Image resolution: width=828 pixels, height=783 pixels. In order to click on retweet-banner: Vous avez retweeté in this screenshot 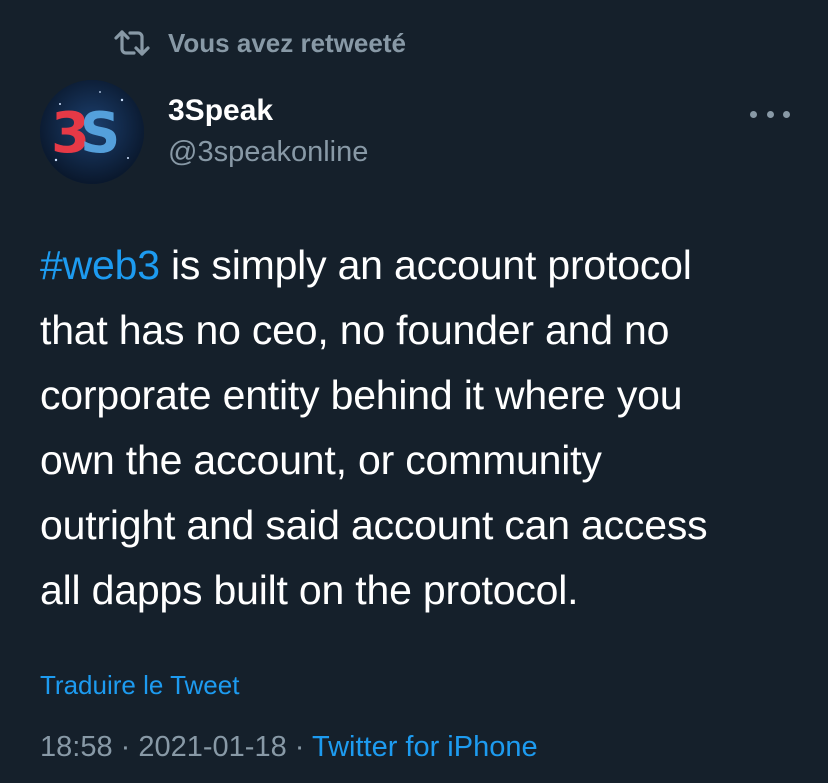, I will do `click(259, 43)`.